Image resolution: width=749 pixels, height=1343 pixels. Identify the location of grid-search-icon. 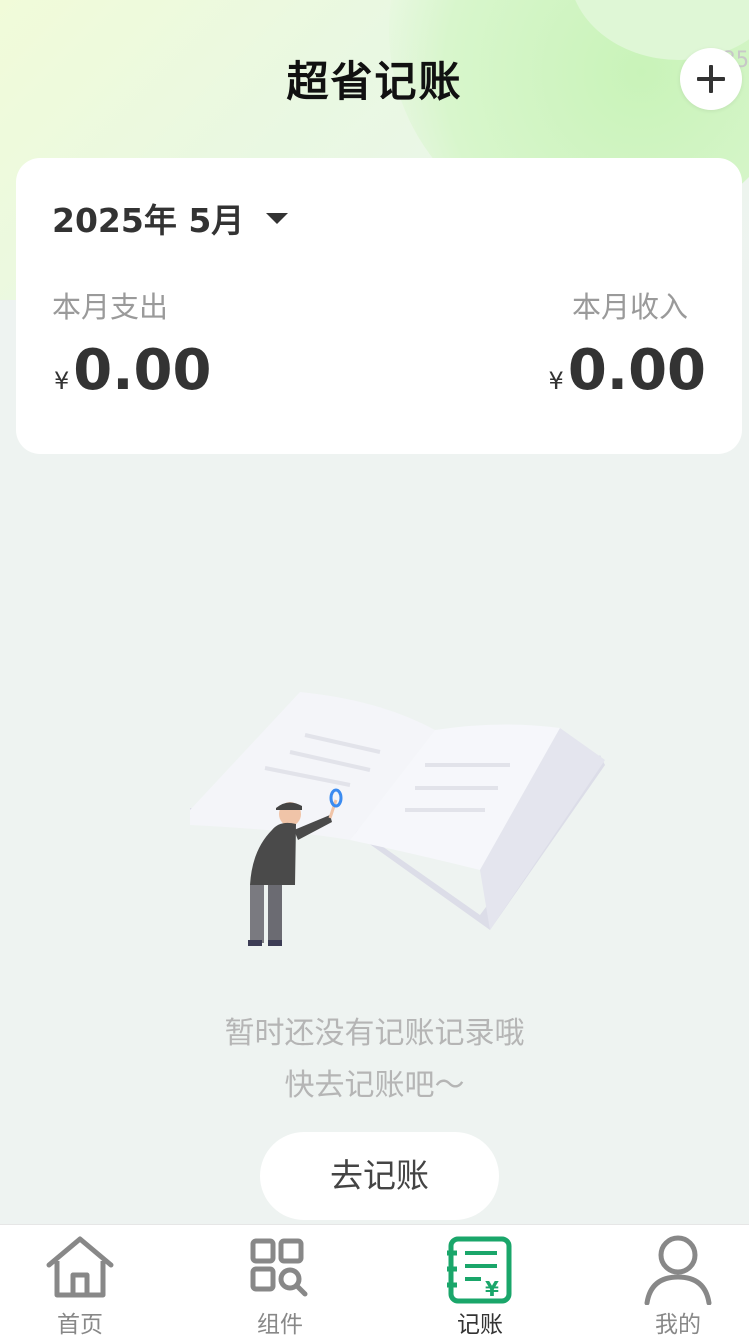
(279, 1267).